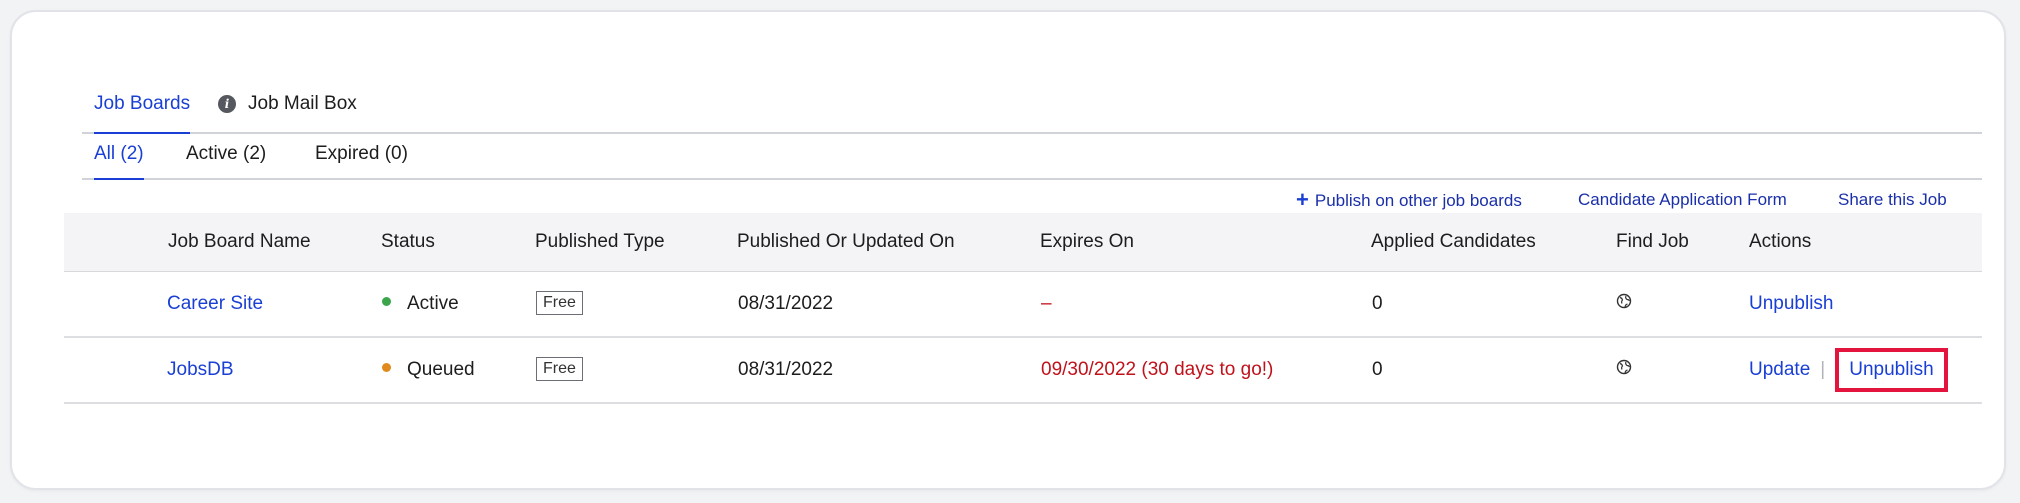 The width and height of the screenshot is (2020, 503). Describe the element at coordinates (1032, 156) in the screenshot. I see `filter-tab-bar: All (2) Active (2) Expired (0)` at that location.